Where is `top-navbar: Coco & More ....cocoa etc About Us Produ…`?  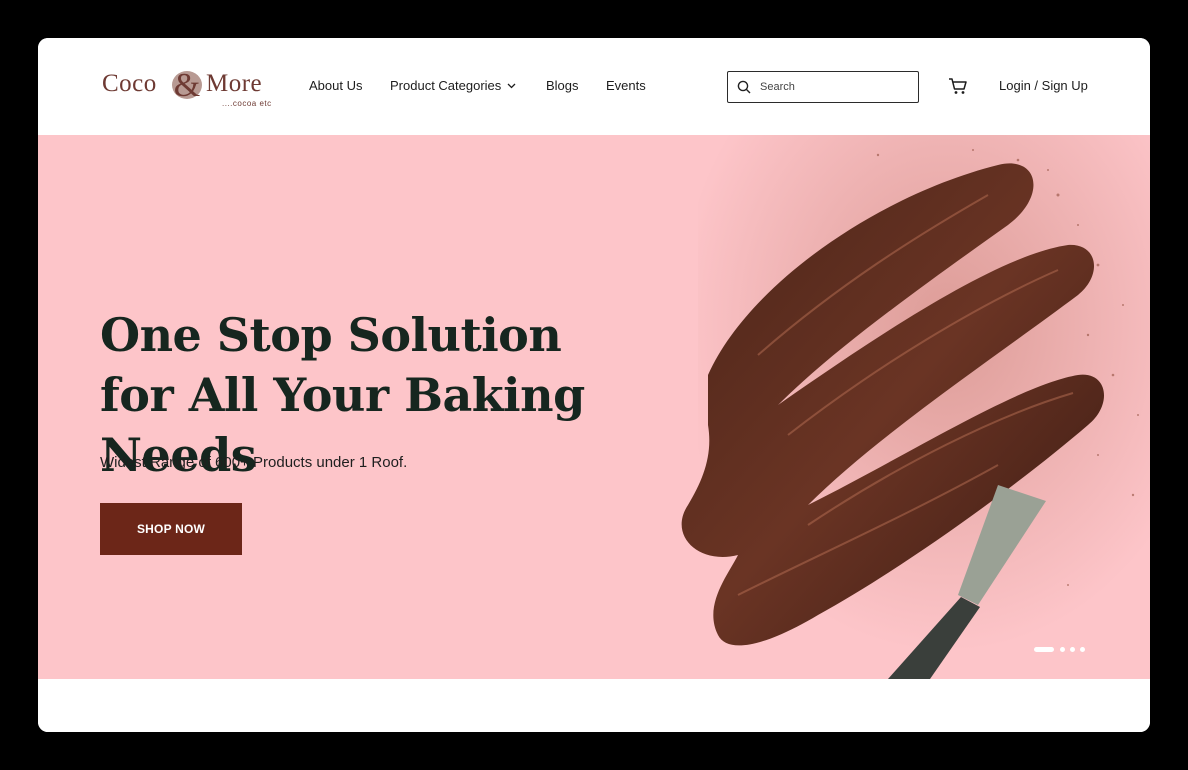 top-navbar: Coco & More ....cocoa etc About Us Produ… is located at coordinates (594, 86).